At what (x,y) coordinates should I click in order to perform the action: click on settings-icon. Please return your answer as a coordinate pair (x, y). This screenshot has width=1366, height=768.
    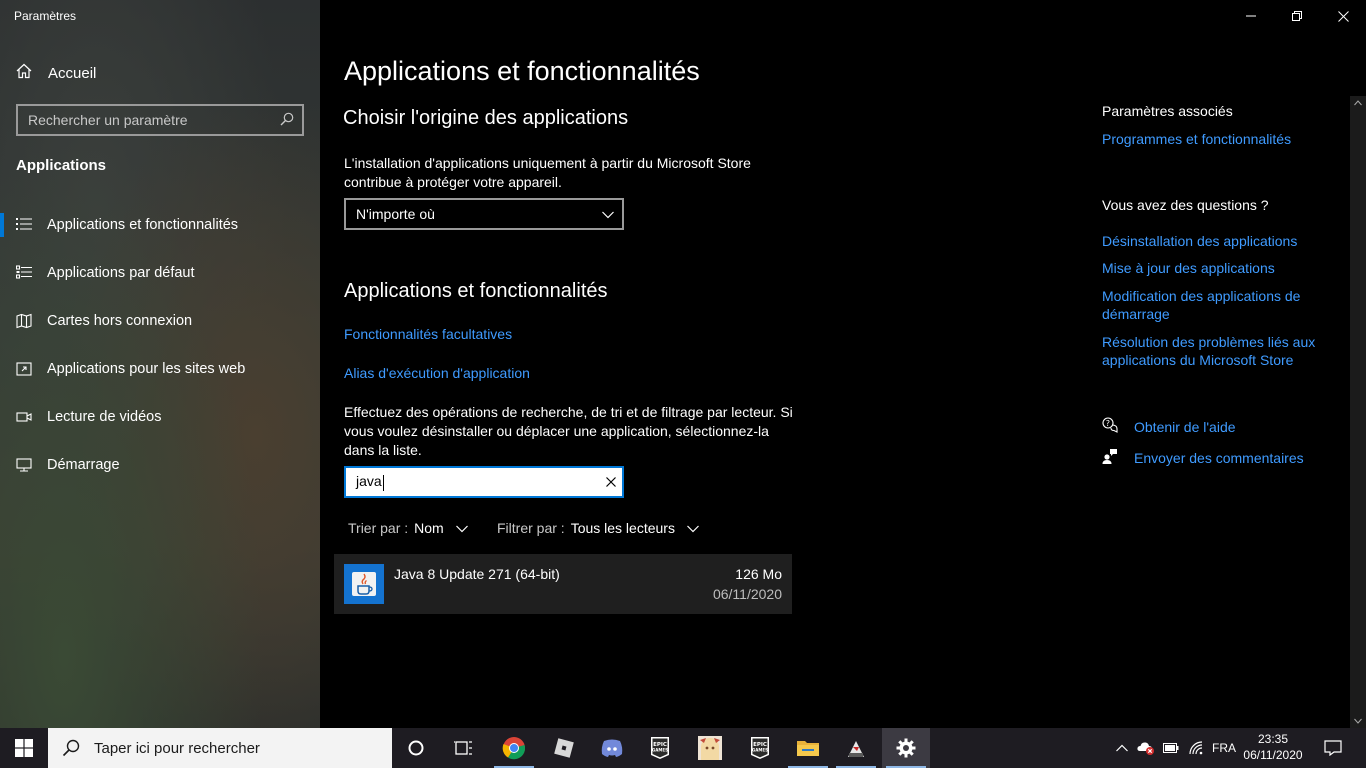
    Looking at the image, I should click on (906, 748).